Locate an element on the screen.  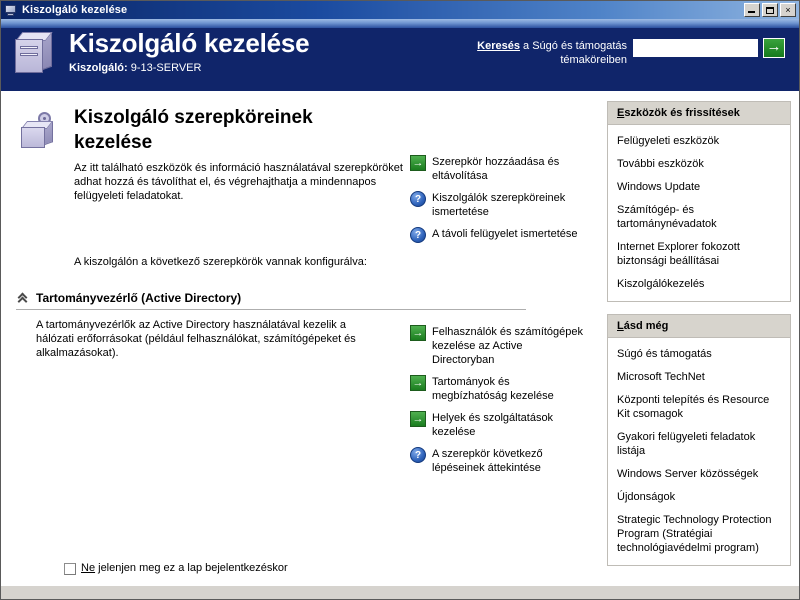
close-icon: × is located at coordinates (788, 9).